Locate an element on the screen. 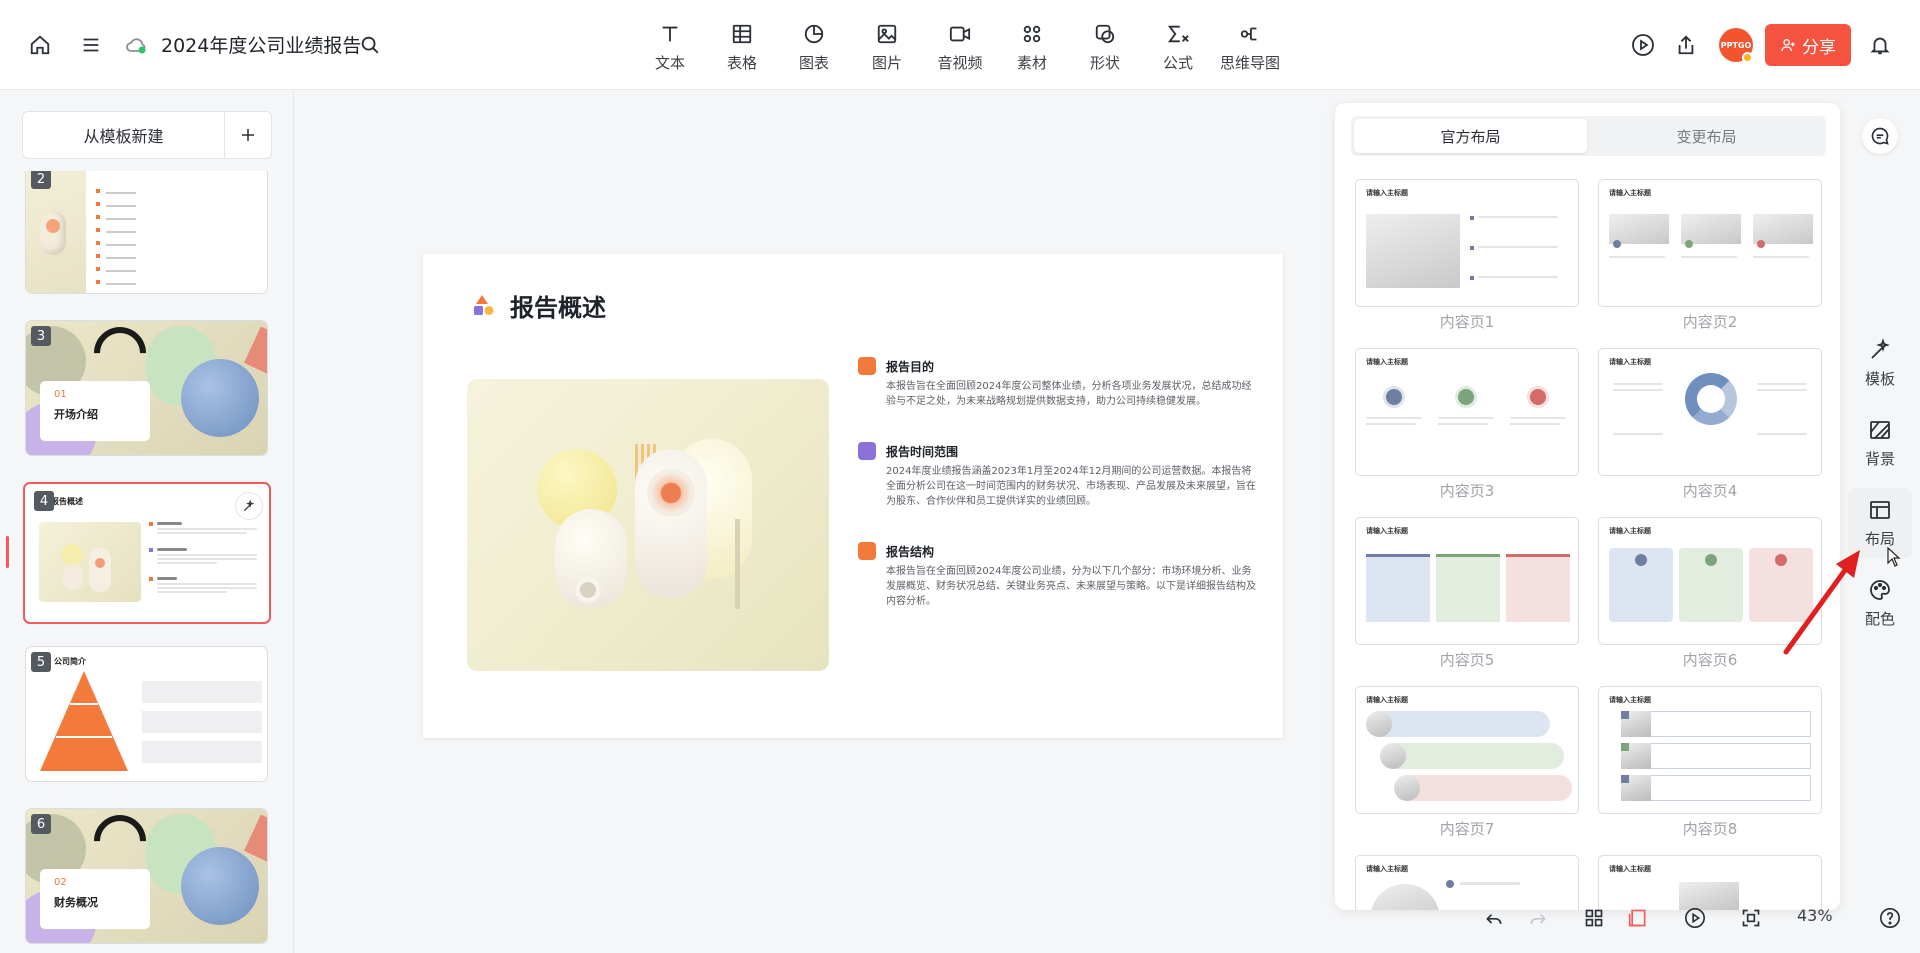 This screenshot has height=953, width=1920. plus-icon is located at coordinates (248, 135).